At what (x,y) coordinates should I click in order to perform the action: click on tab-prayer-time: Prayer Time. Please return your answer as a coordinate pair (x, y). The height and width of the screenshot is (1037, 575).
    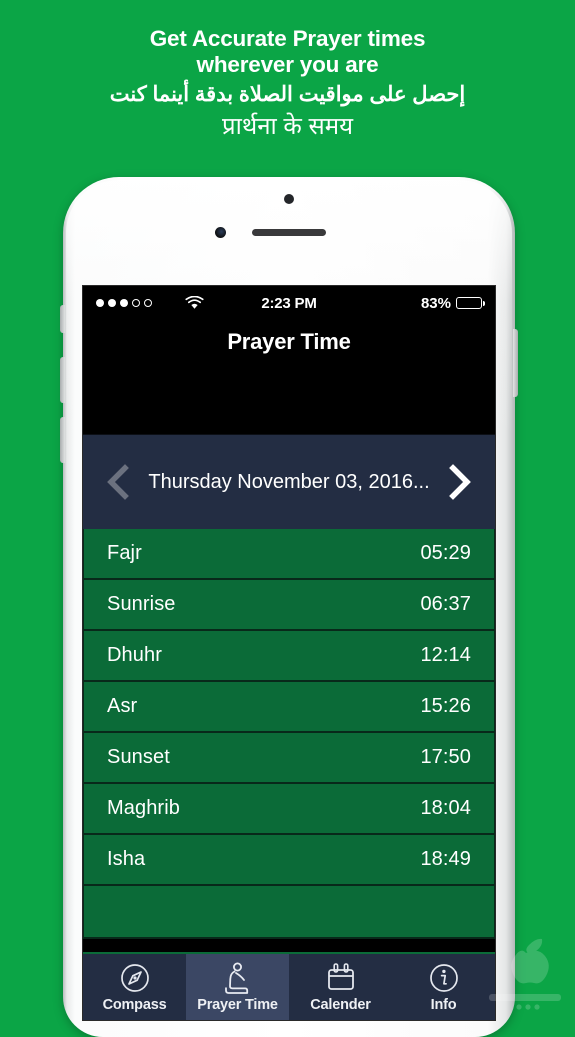
    Looking at the image, I should click on (237, 987).